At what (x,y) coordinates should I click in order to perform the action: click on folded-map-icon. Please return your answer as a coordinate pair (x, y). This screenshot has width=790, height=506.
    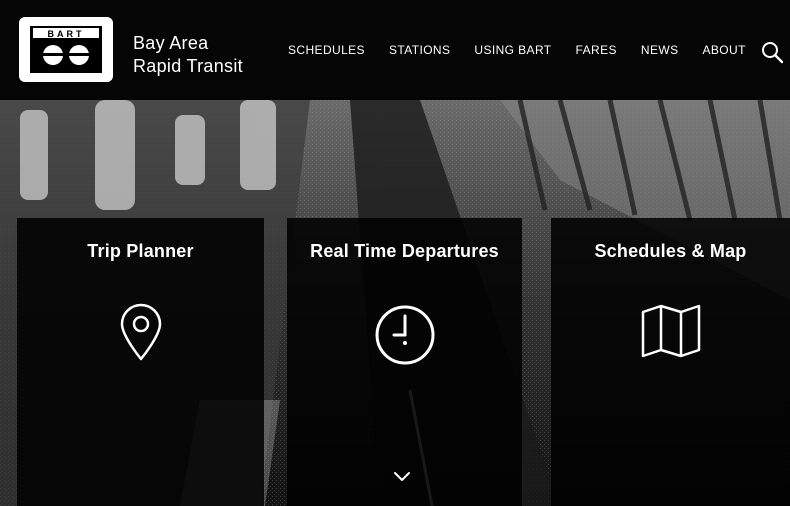
    Looking at the image, I should click on (670, 331).